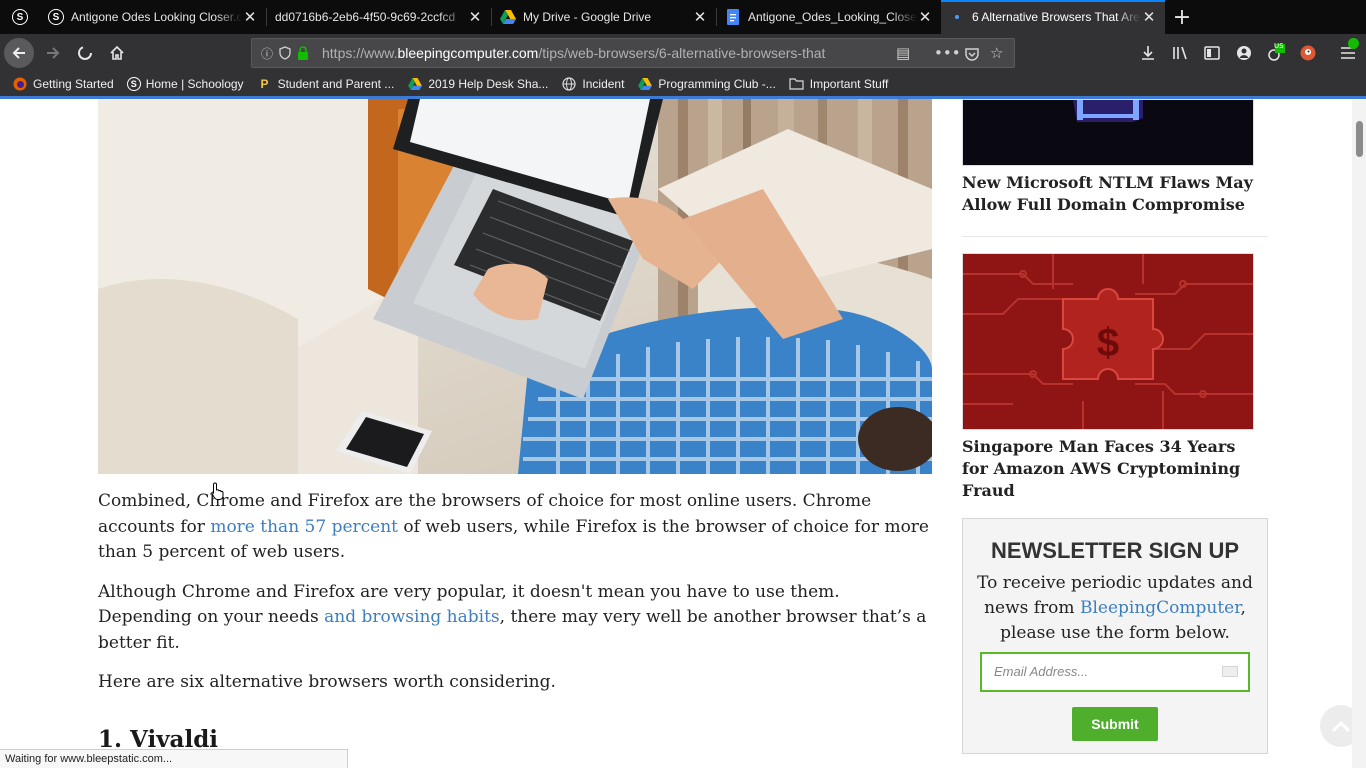 Image resolution: width=1366 pixels, height=768 pixels. What do you see at coordinates (264, 84) in the screenshot?
I see `powerschool-icon: P` at bounding box center [264, 84].